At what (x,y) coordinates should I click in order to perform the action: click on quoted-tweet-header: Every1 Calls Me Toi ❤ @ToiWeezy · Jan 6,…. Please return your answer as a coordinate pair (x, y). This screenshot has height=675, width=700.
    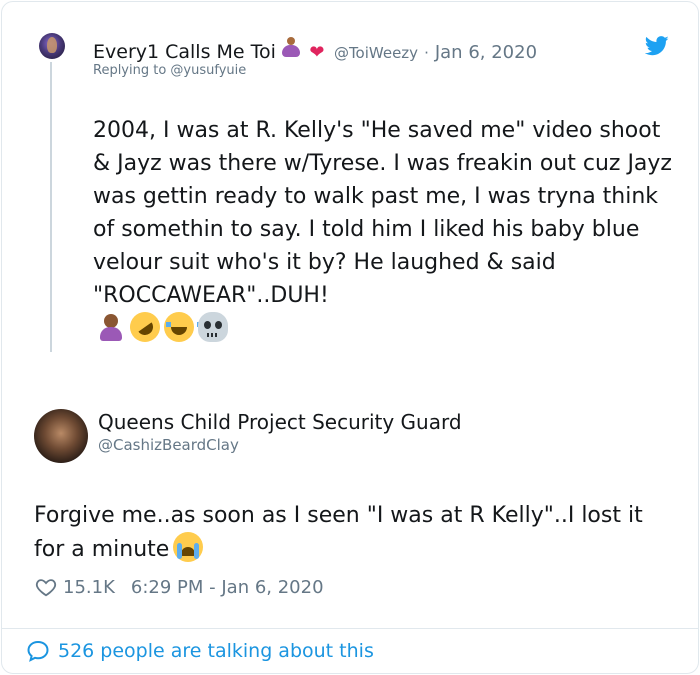
    Looking at the image, I should click on (315, 50).